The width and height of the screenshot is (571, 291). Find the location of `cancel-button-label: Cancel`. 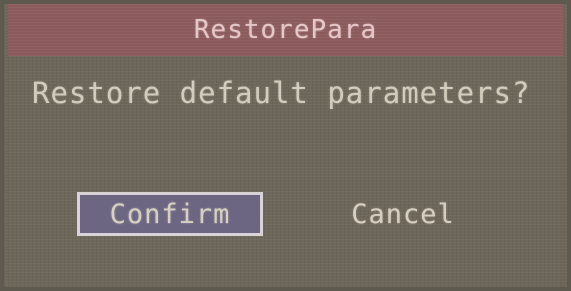

cancel-button-label: Cancel is located at coordinates (403, 214).